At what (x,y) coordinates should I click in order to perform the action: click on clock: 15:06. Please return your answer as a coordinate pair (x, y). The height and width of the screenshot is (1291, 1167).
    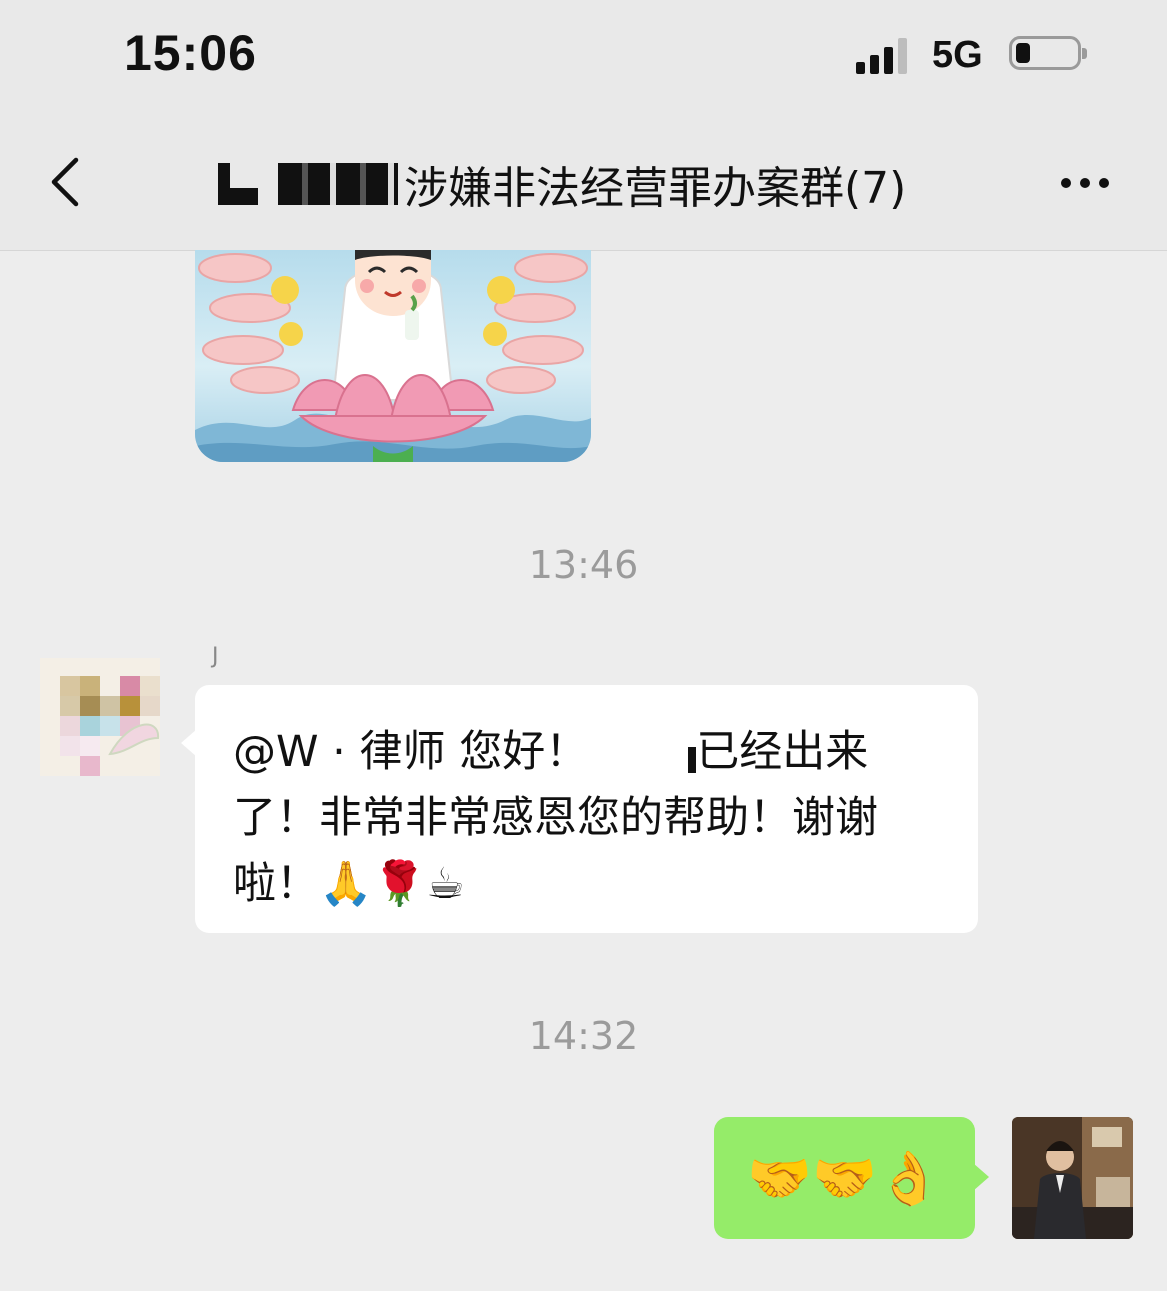
    Looking at the image, I should click on (190, 53).